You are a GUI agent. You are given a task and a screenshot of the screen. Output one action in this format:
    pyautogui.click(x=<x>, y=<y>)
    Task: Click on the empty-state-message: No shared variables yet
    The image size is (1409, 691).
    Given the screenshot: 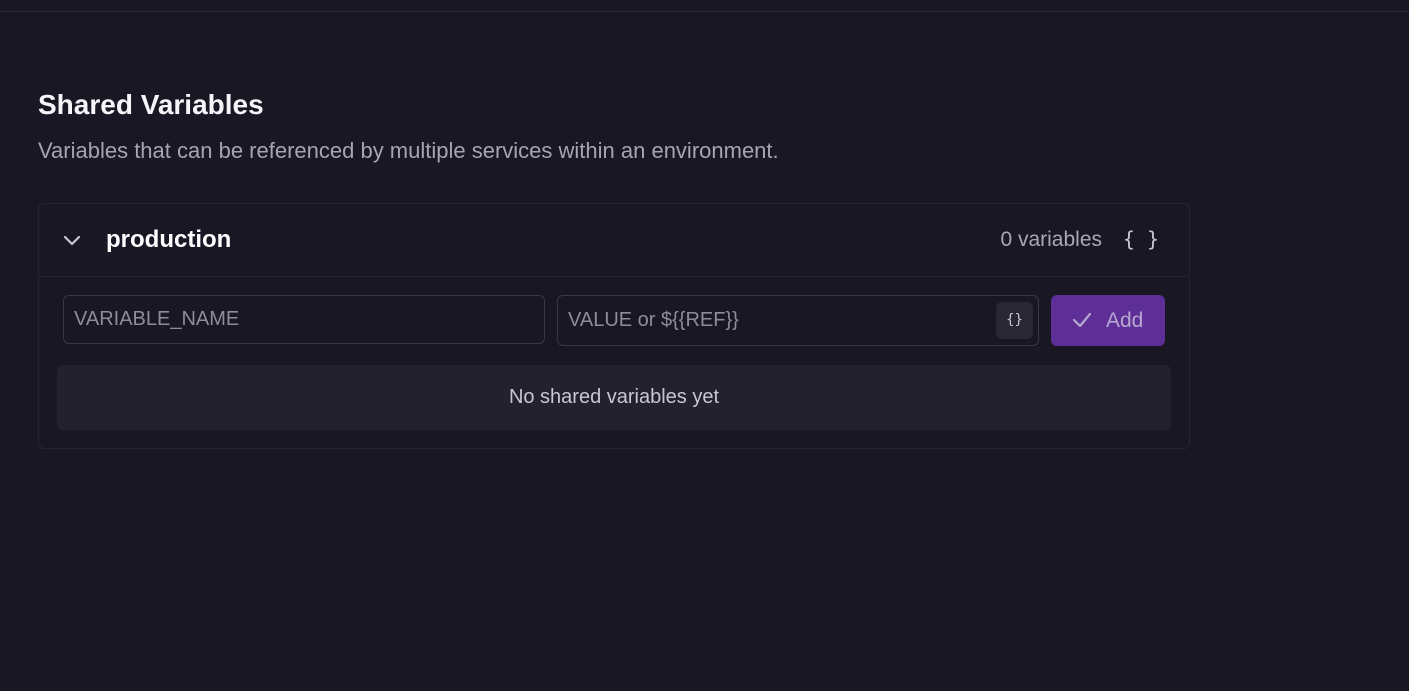 What is the action you would take?
    pyautogui.click(x=614, y=397)
    